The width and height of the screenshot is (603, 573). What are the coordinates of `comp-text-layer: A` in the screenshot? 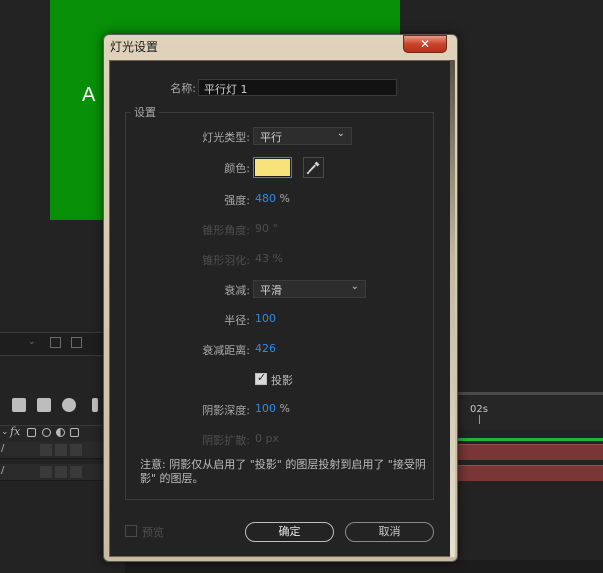 It's located at (89, 95).